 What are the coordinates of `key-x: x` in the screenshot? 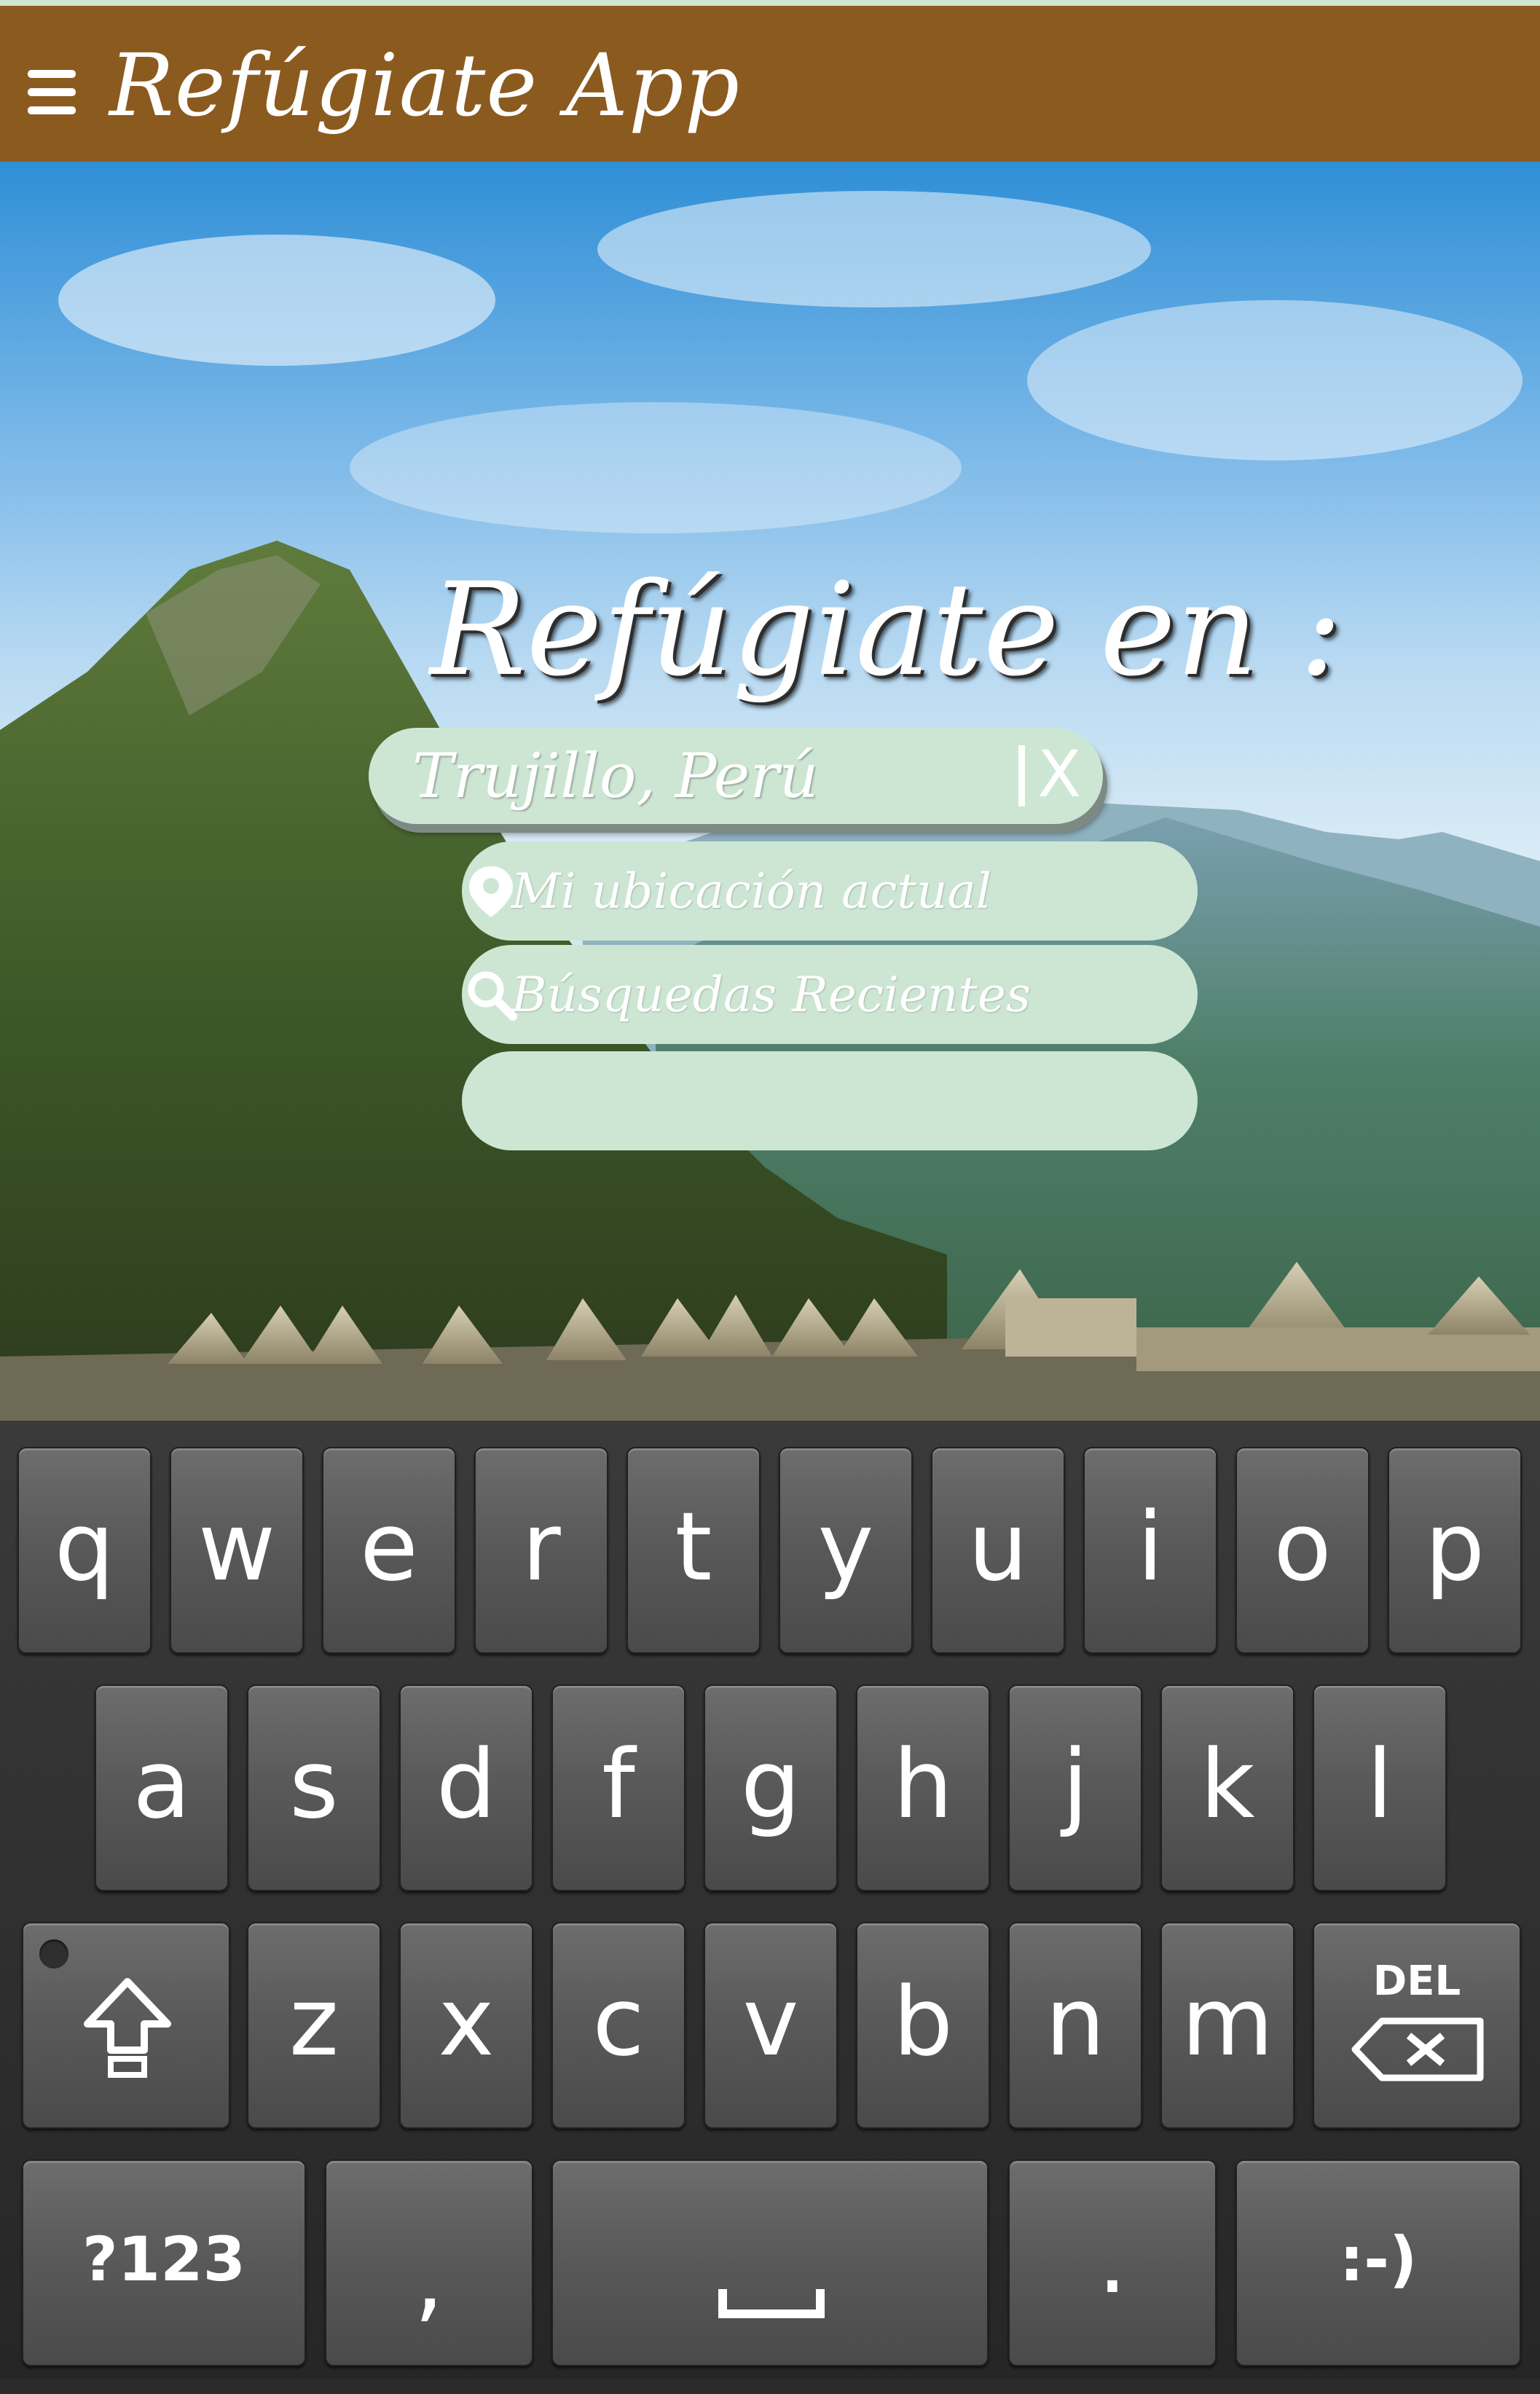 It's located at (466, 2026).